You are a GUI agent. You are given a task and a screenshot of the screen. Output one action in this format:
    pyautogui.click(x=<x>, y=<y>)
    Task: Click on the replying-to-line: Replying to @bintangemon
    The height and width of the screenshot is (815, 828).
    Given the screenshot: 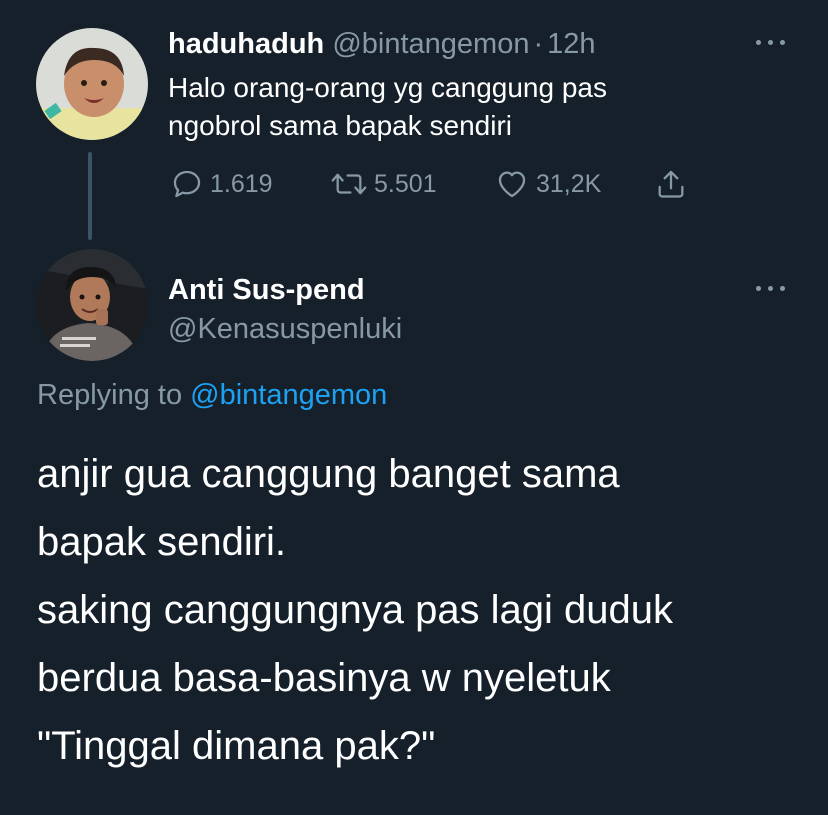 What is the action you would take?
    pyautogui.click(x=212, y=395)
    